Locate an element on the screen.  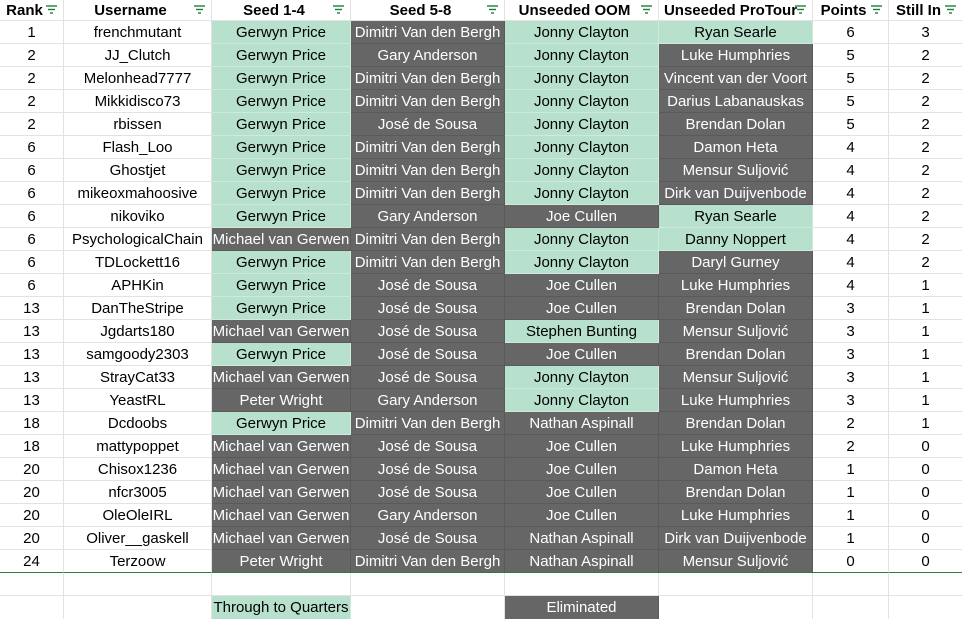
column-header-still-in: Still In is located at coordinates (925, 10).